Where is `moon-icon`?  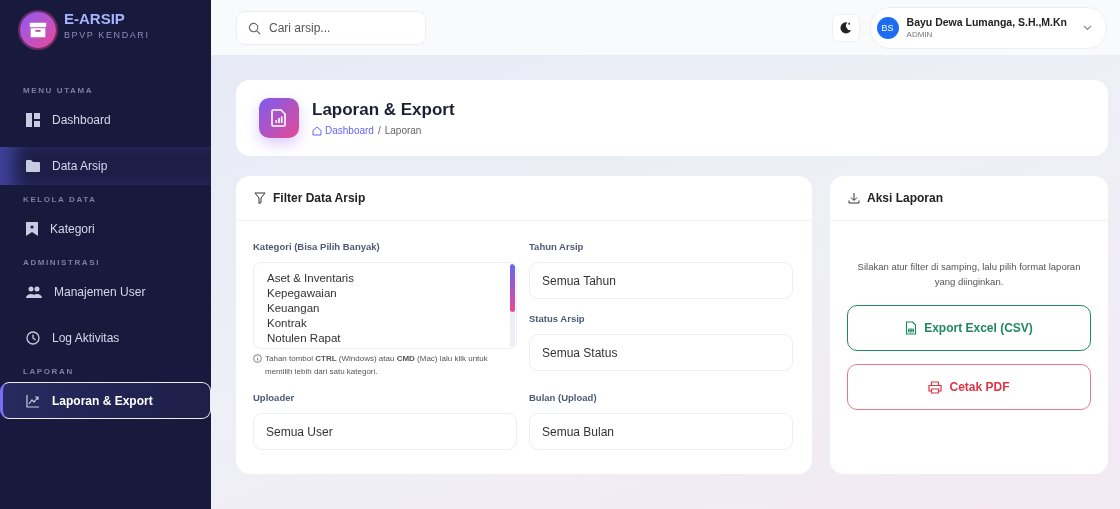
moon-icon is located at coordinates (846, 27).